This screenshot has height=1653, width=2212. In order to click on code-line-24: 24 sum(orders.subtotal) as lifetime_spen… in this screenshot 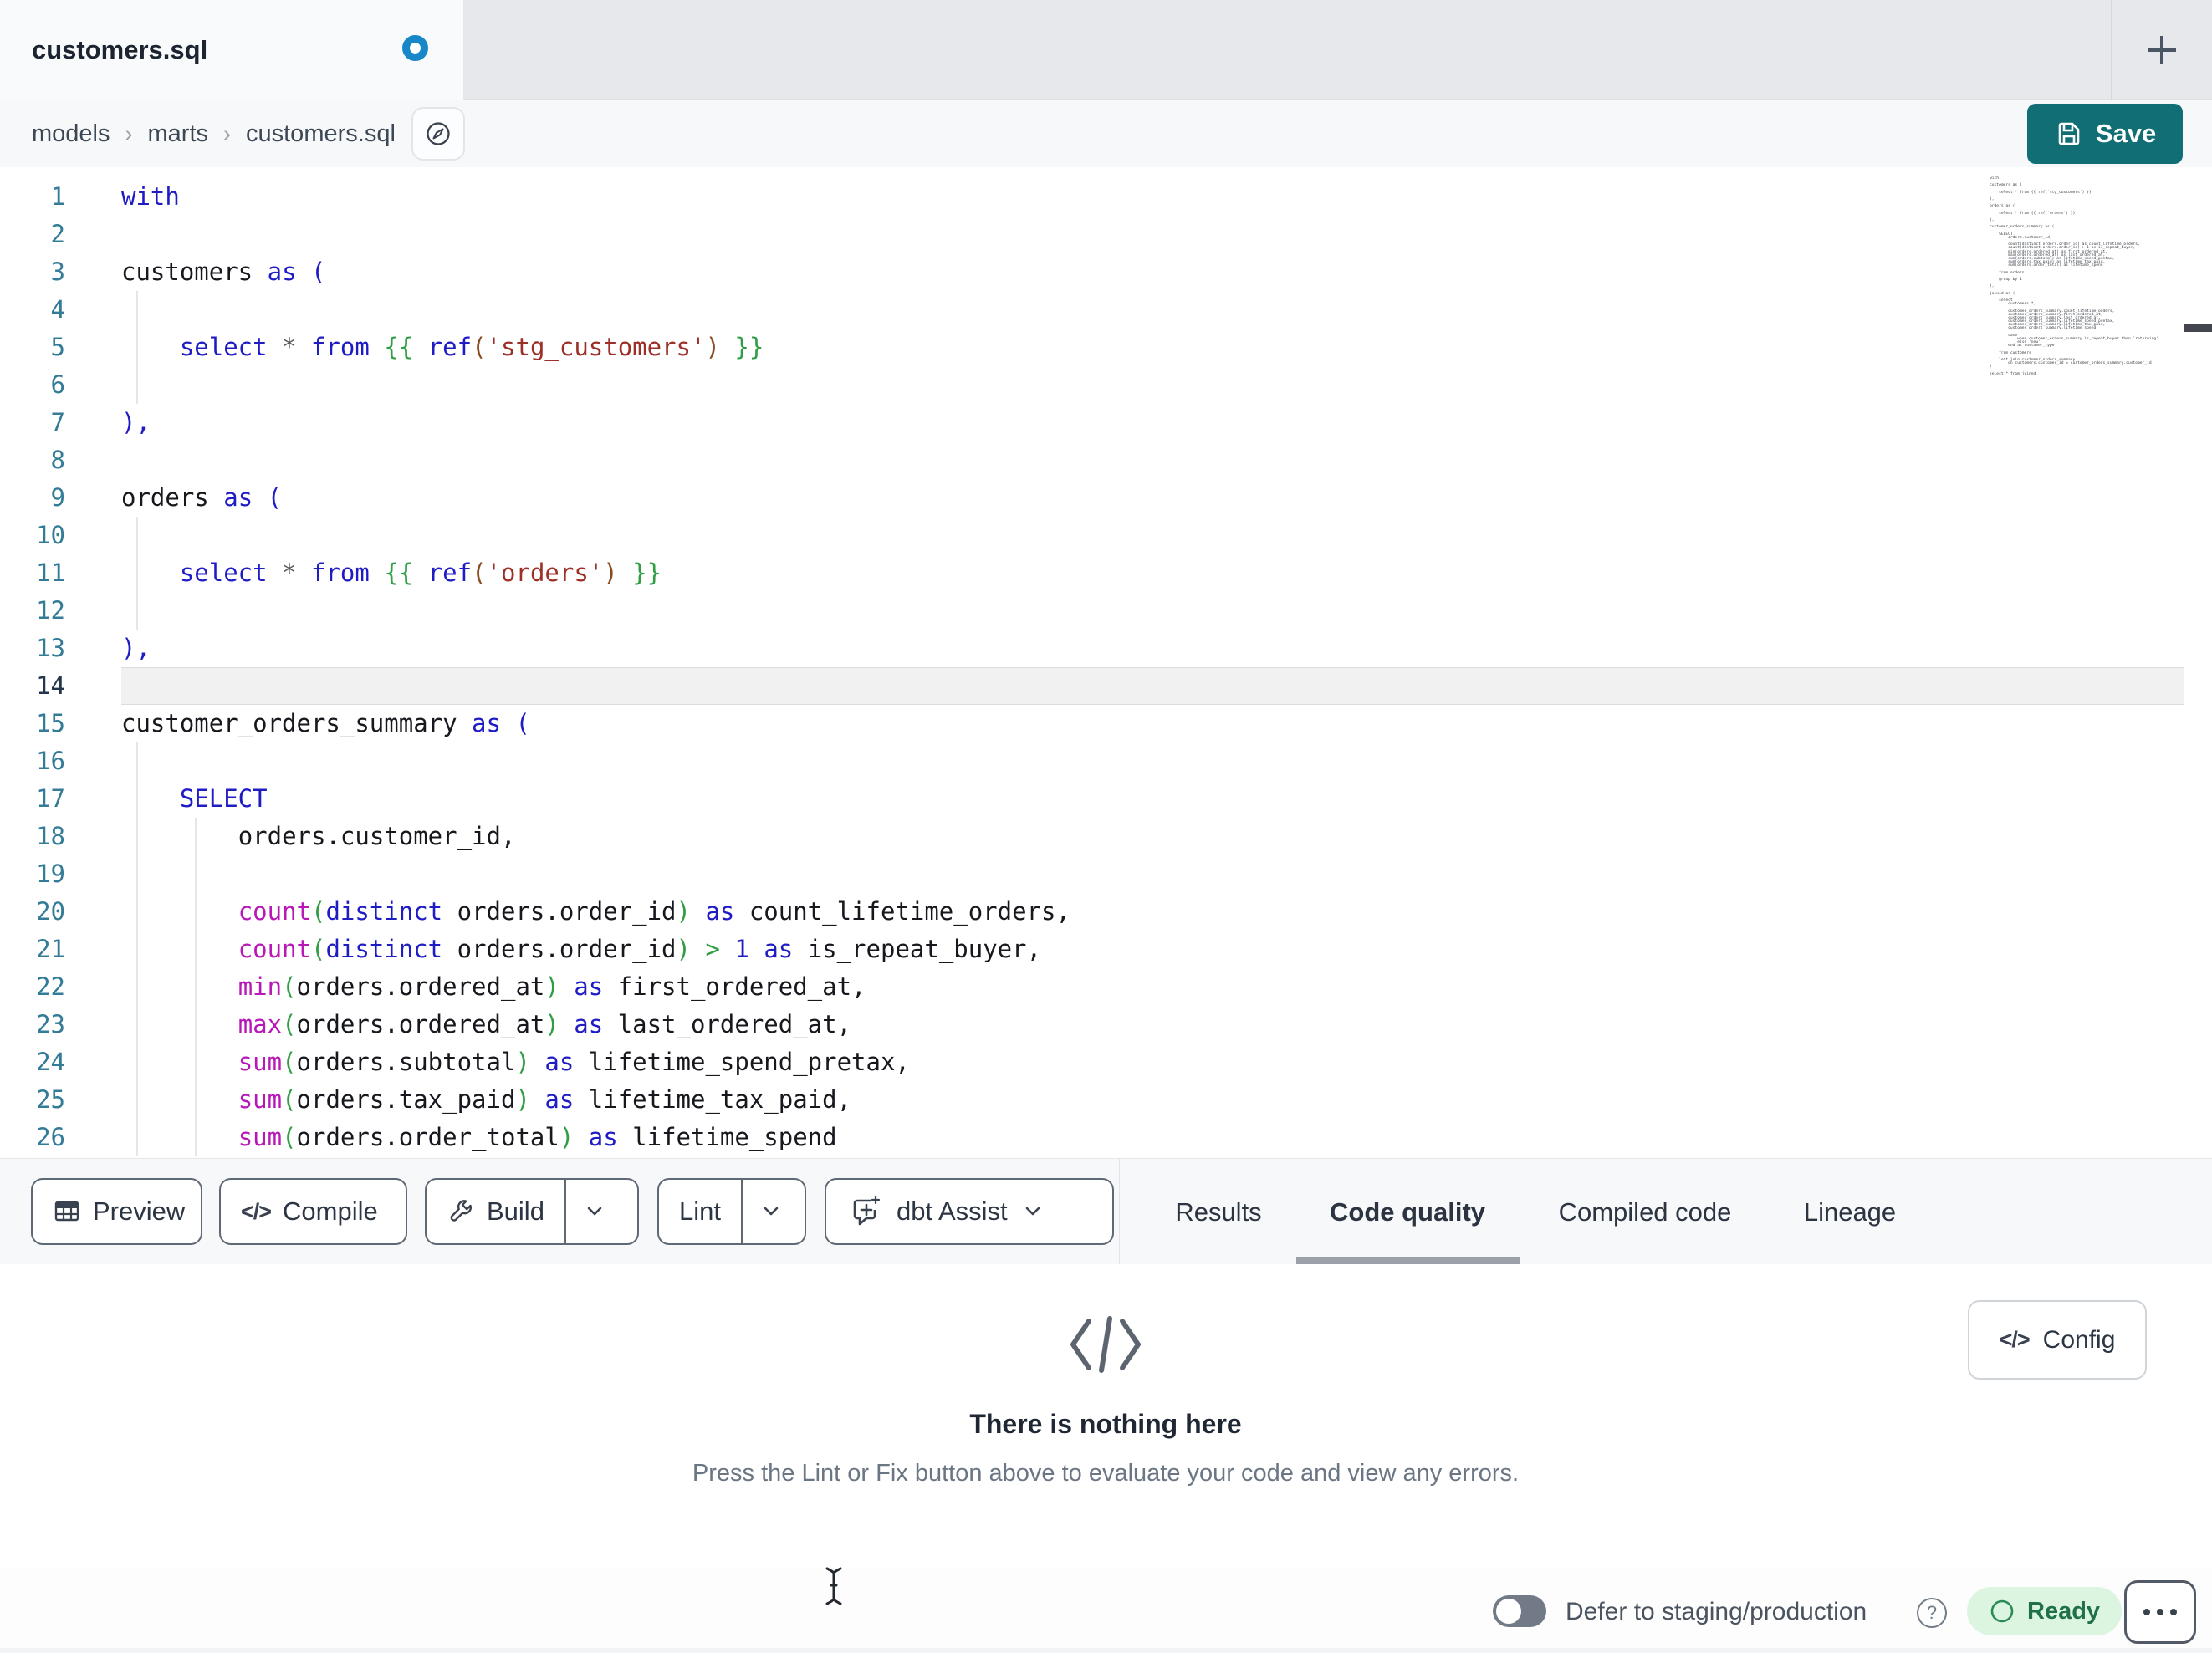, I will do `click(1092, 1062)`.